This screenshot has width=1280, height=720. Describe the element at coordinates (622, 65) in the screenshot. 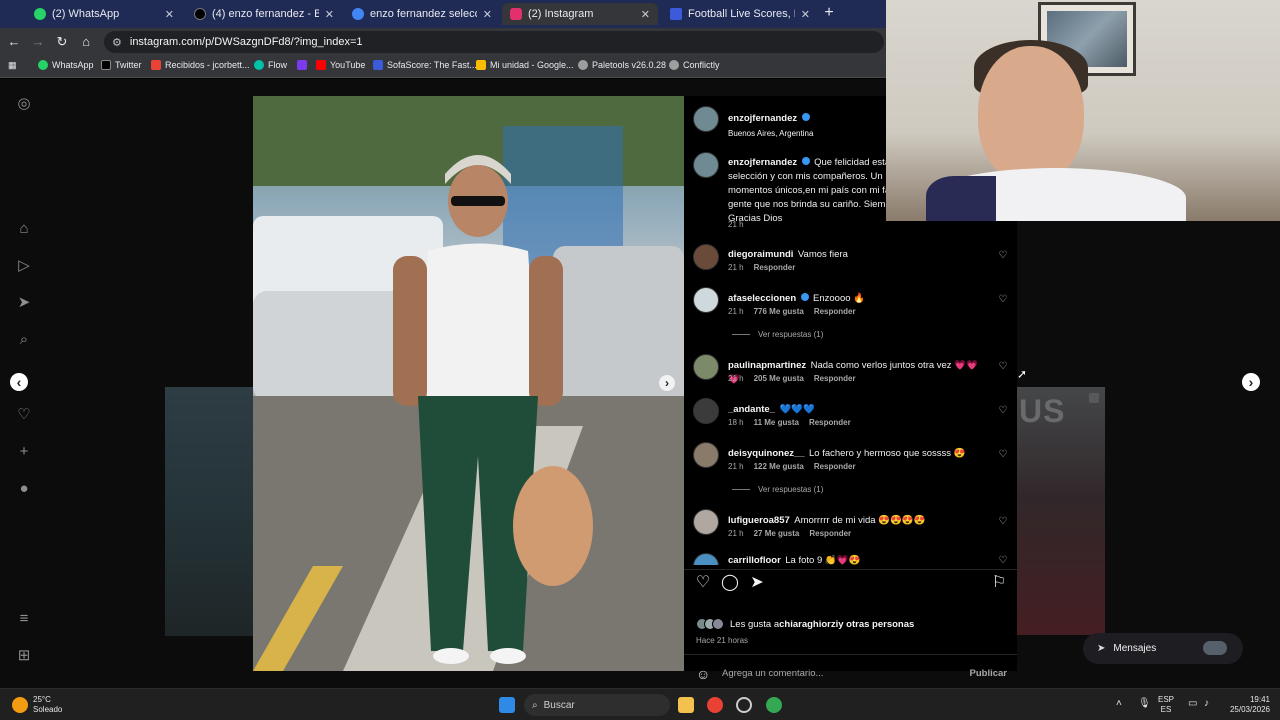

I see `bookmark-paletools: Paletools v26.0.28` at that location.